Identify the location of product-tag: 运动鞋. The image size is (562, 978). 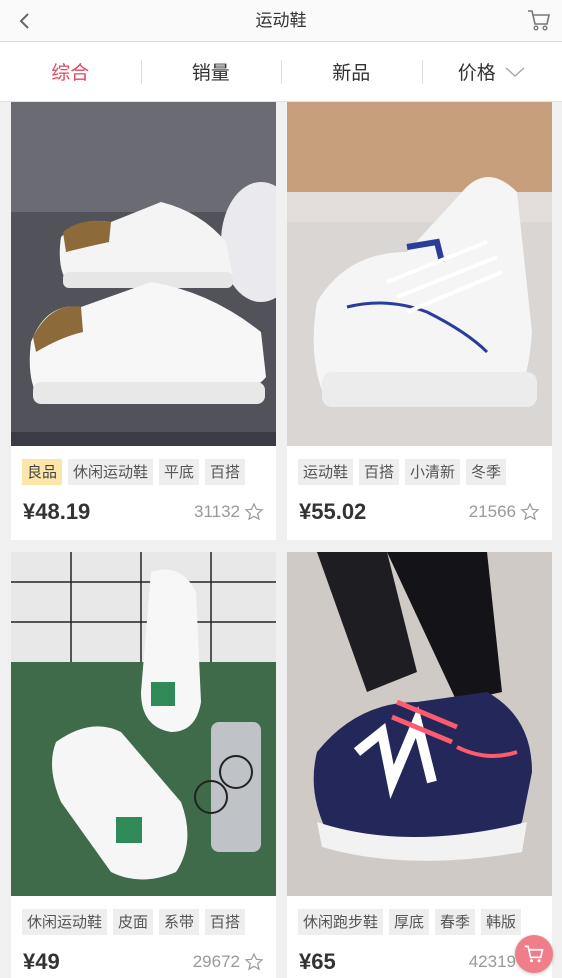
(326, 472).